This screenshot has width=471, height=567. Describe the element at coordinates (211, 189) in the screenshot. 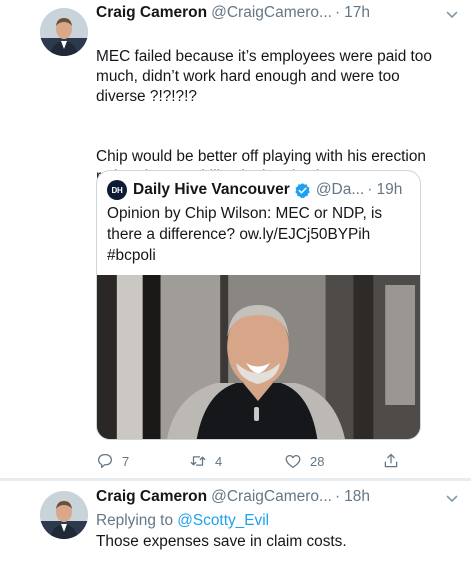

I see `quoted-author-name: Daily Hive Vancouver` at that location.